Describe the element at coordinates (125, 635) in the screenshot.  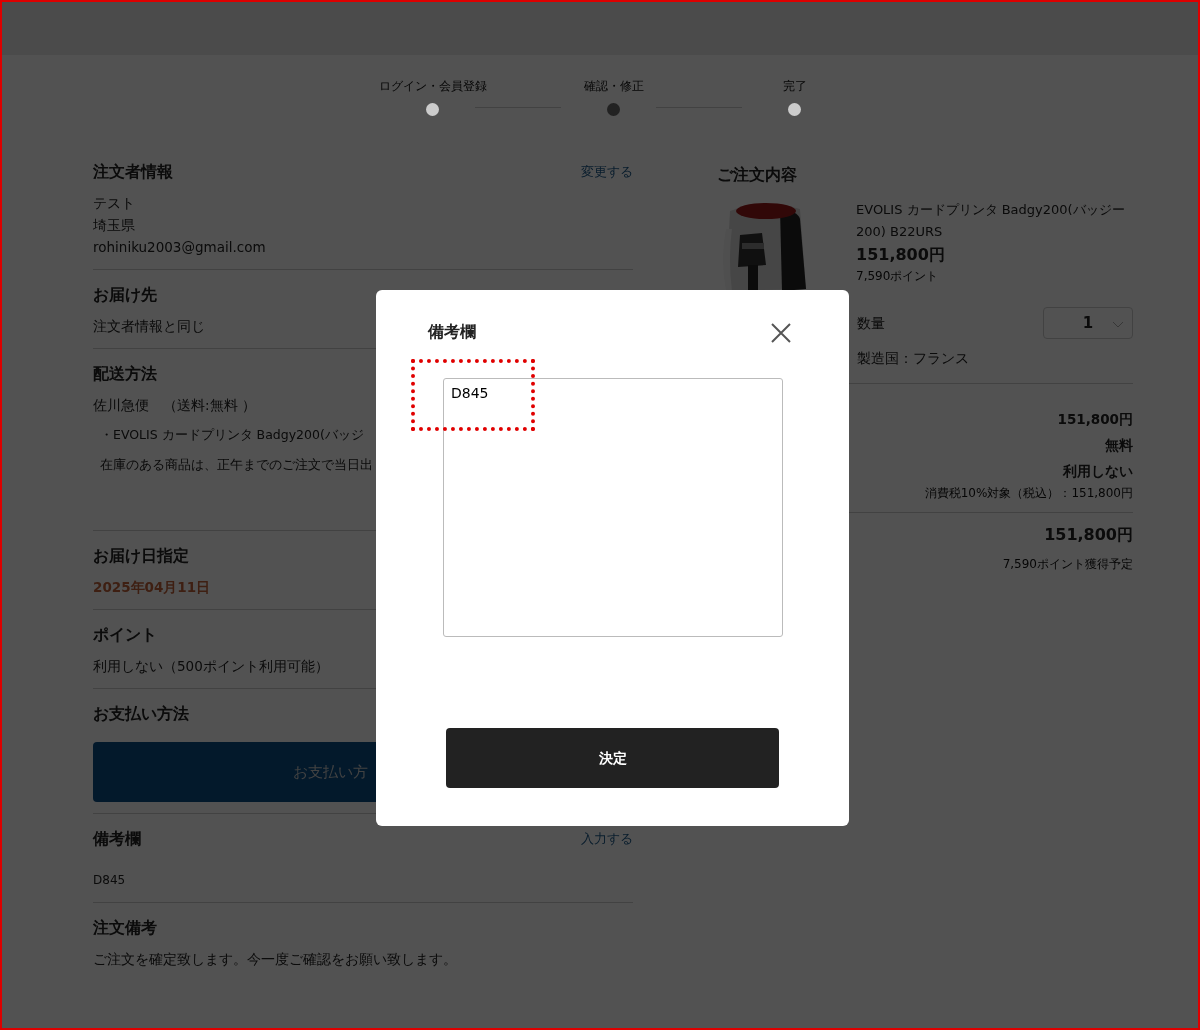
I see `section-title: ポイント` at that location.